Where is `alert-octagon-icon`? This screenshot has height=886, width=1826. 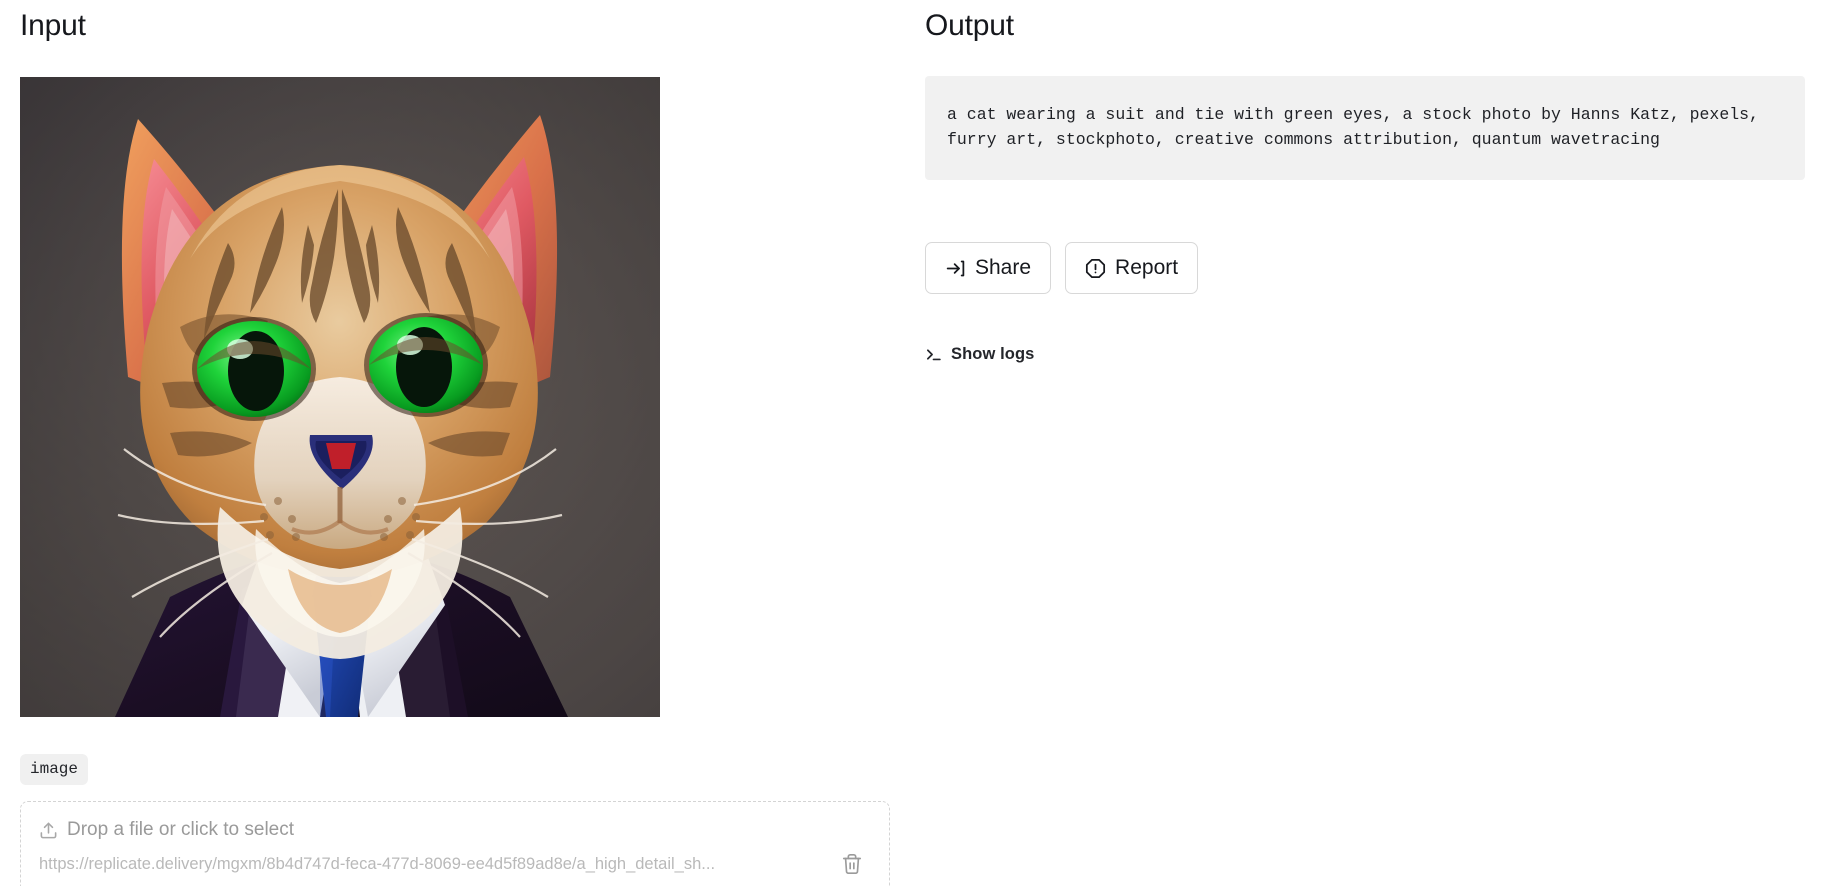
alert-octagon-icon is located at coordinates (1095, 268).